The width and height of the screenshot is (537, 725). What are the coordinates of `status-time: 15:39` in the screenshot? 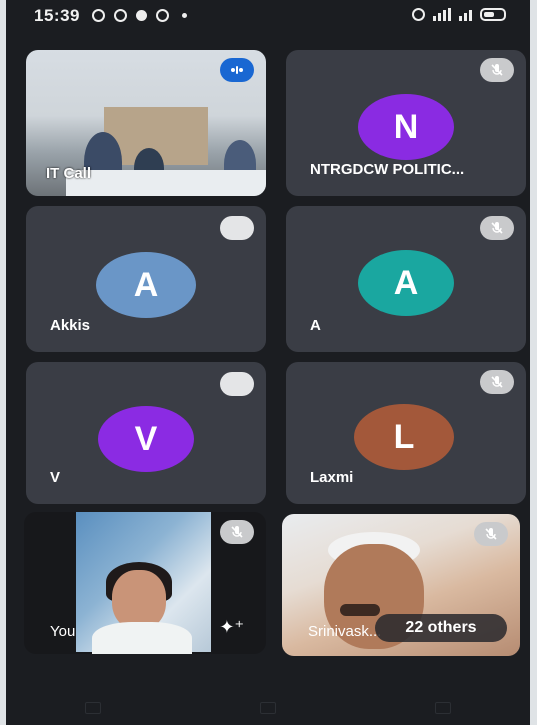 It's located at (57, 15).